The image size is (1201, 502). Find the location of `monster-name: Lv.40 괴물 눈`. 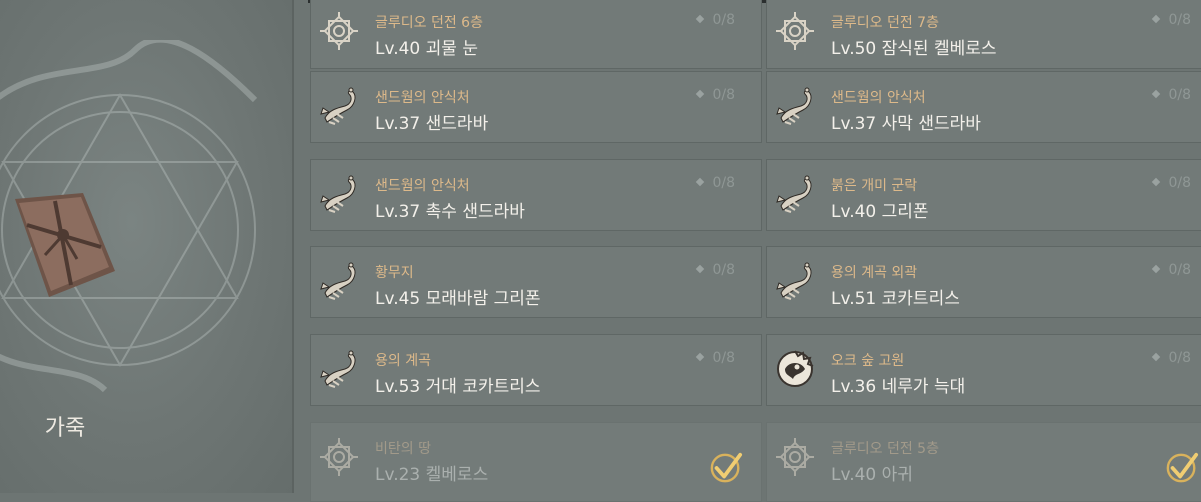

monster-name: Lv.40 괴물 눈 is located at coordinates (426, 49).